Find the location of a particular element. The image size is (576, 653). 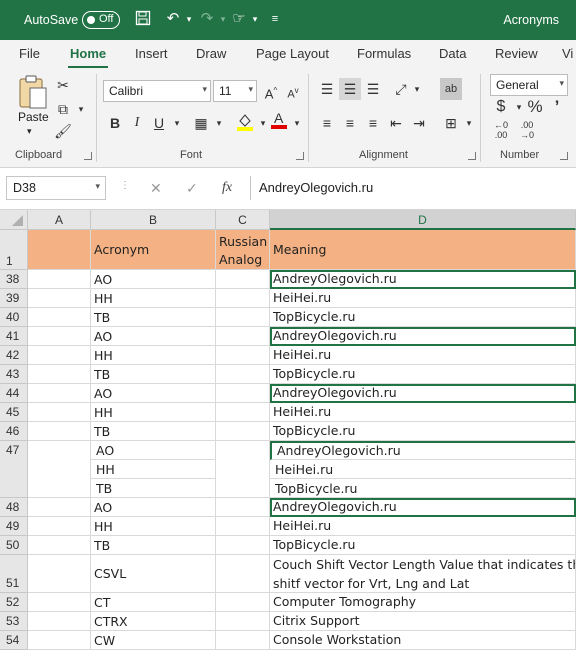

row-header-54: 54 is located at coordinates (14, 640).